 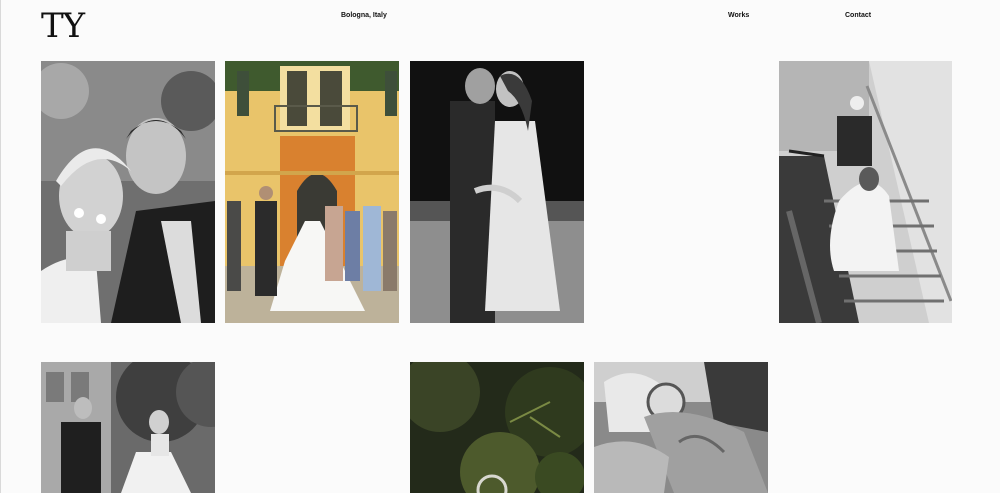 What do you see at coordinates (858, 15) in the screenshot?
I see `nav-contact-link: Contact` at bounding box center [858, 15].